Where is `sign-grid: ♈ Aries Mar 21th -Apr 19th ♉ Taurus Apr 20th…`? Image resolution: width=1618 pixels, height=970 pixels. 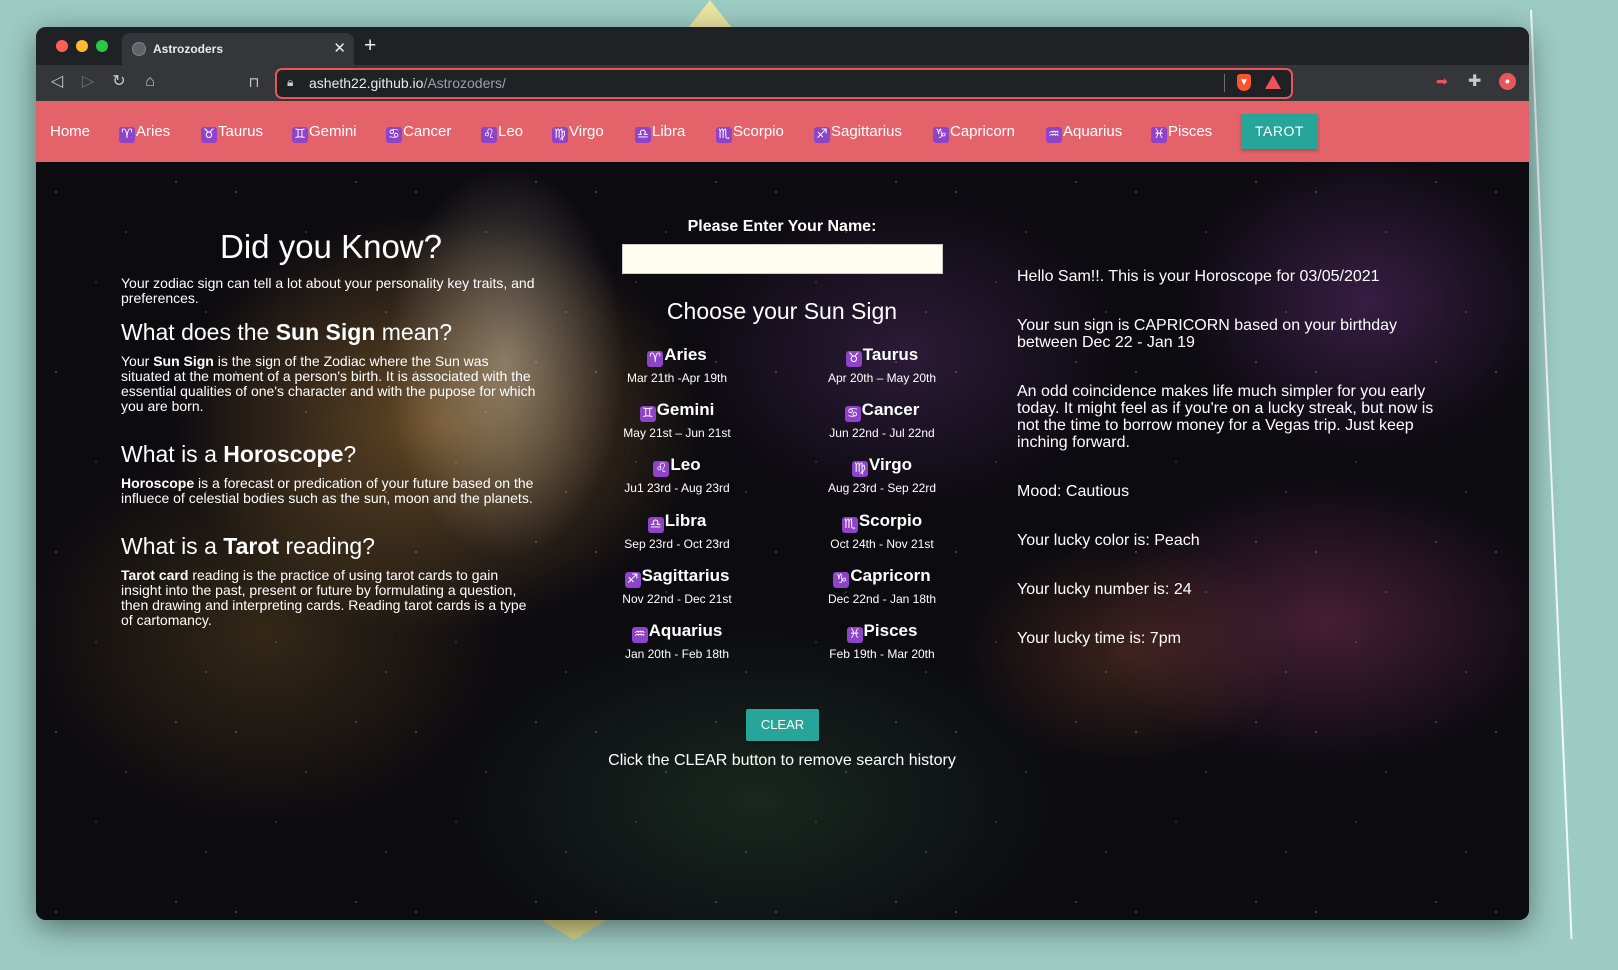
sign-grid: ♈ Aries Mar 21th -Apr 19th ♉ Taurus Apr 20th… is located at coordinates (782, 510).